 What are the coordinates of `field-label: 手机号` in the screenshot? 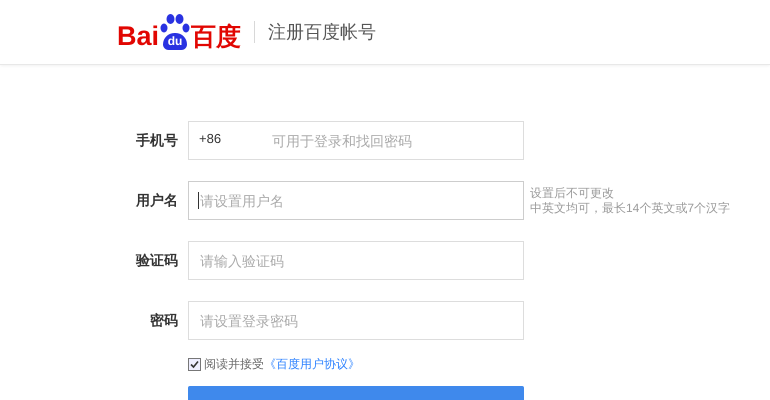 It's located at (156, 140).